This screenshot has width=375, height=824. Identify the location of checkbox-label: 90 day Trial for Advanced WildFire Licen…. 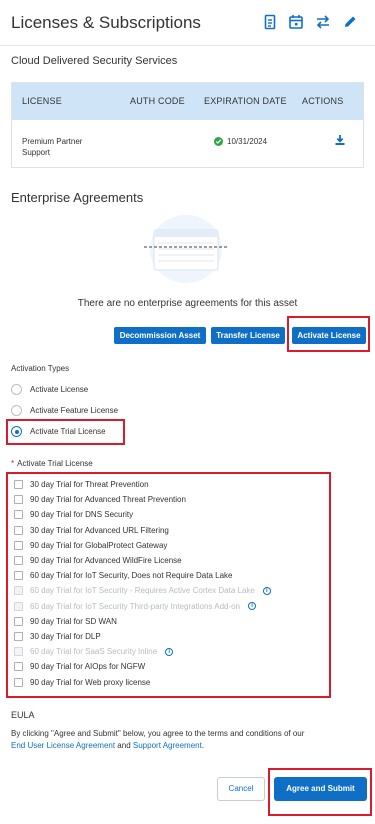
(106, 560).